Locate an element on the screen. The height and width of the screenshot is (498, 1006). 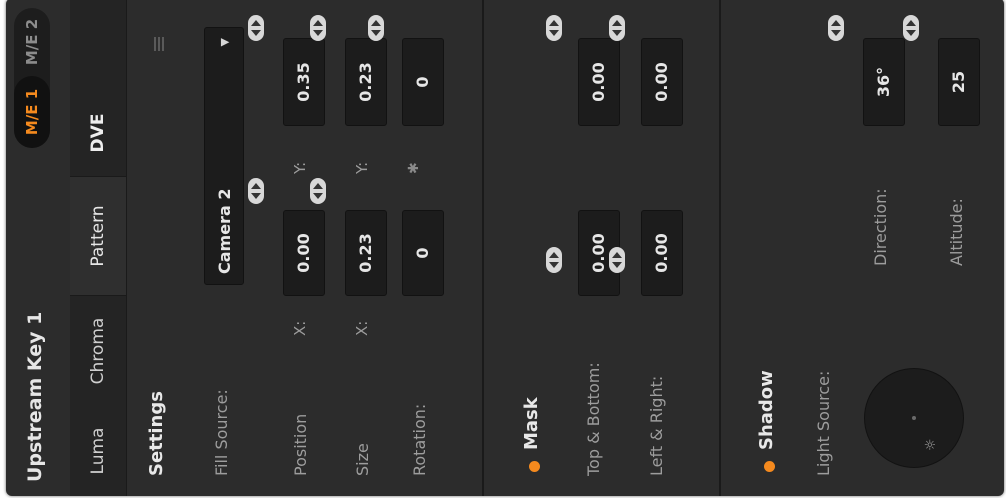
altitude-field: 25 is located at coordinates (959, 82).